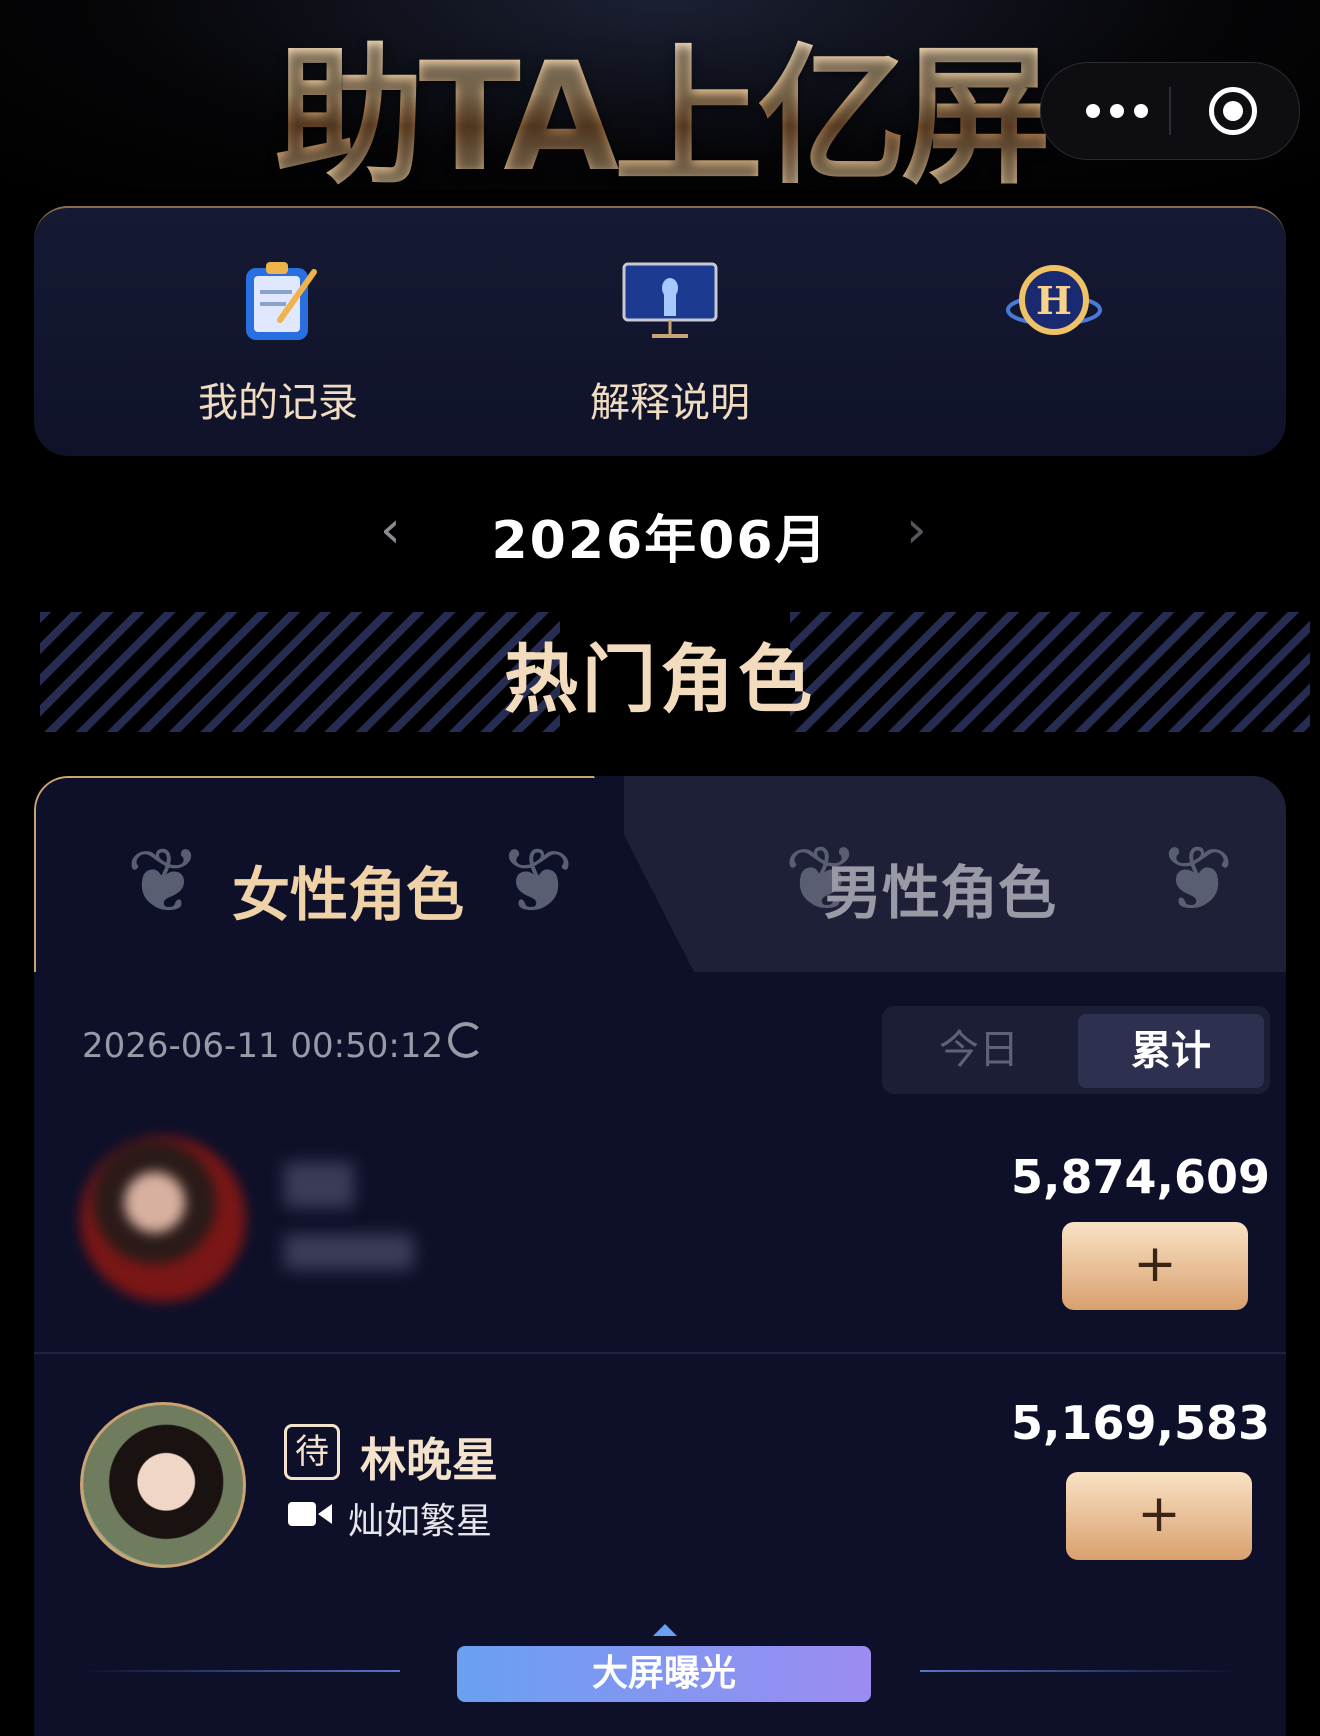 The width and height of the screenshot is (1320, 1736). What do you see at coordinates (916, 530) in the screenshot?
I see `next-month-icon: ›` at bounding box center [916, 530].